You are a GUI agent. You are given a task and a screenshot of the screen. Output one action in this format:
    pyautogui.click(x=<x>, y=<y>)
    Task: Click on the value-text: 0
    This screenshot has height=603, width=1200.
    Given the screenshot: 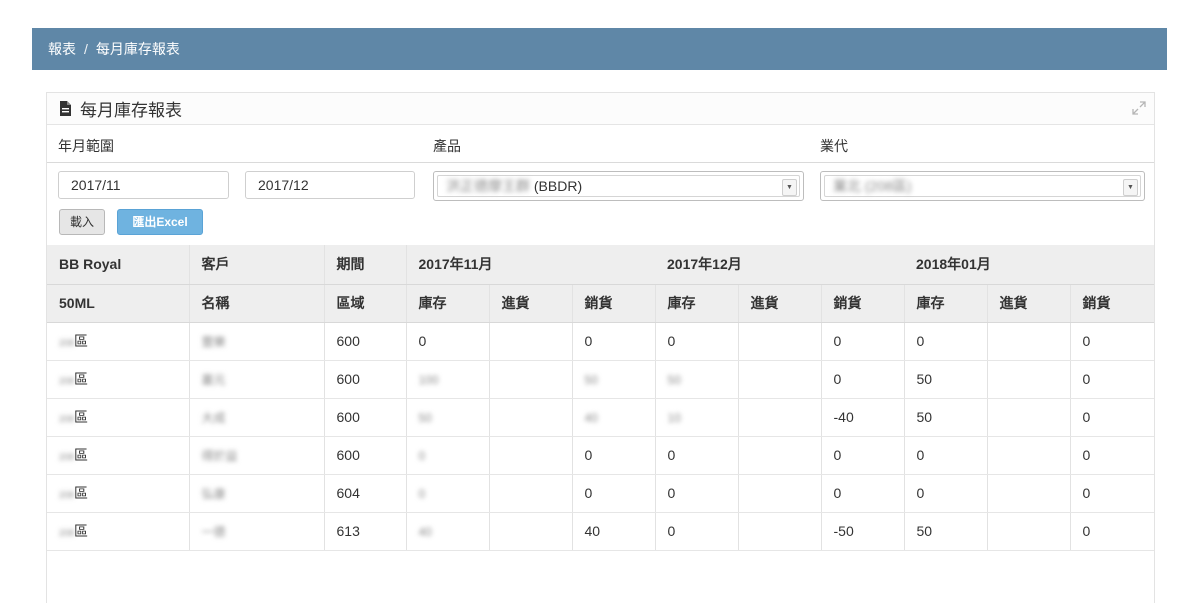 What is the action you would take?
    pyautogui.click(x=422, y=456)
    